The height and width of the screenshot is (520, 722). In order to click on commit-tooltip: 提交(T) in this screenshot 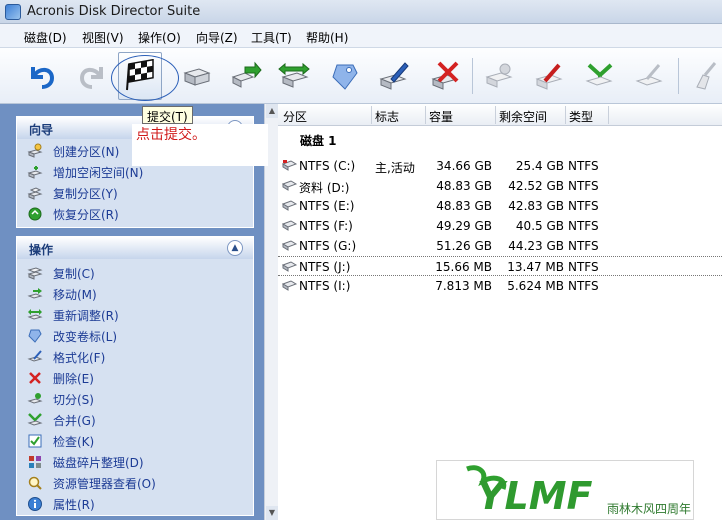, I will do `click(167, 115)`.